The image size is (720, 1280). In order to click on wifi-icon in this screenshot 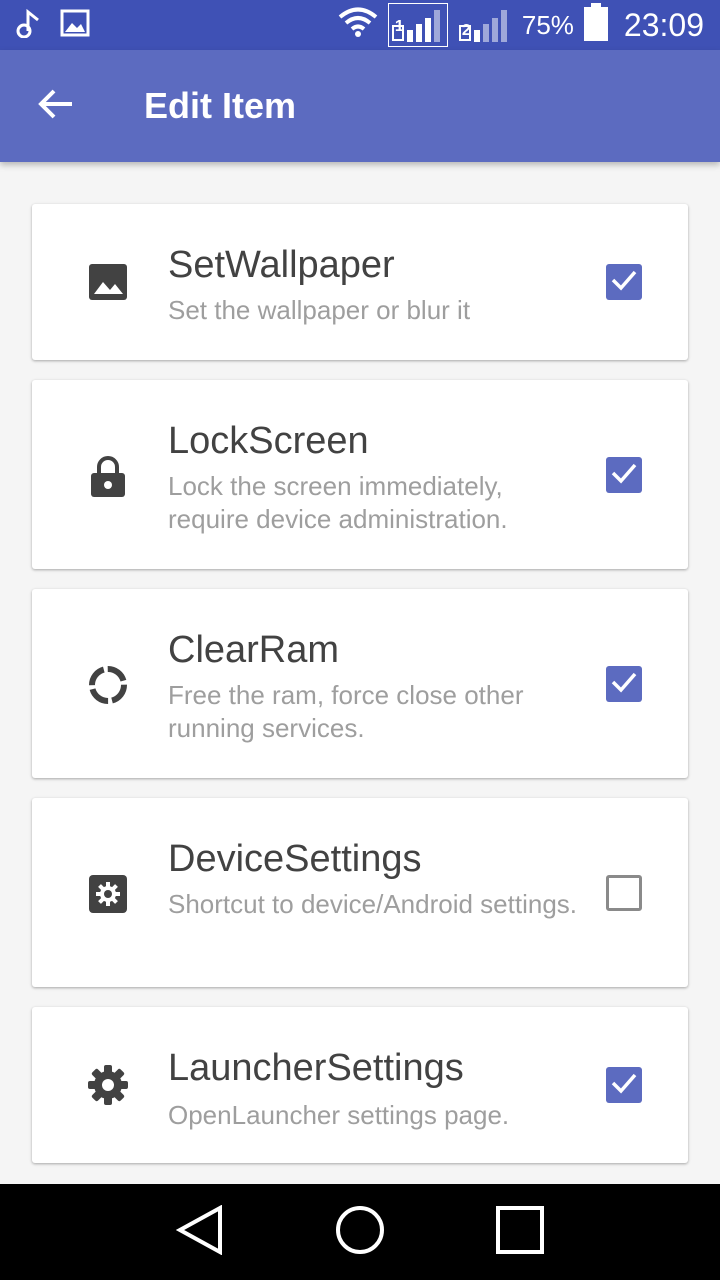, I will do `click(358, 25)`.